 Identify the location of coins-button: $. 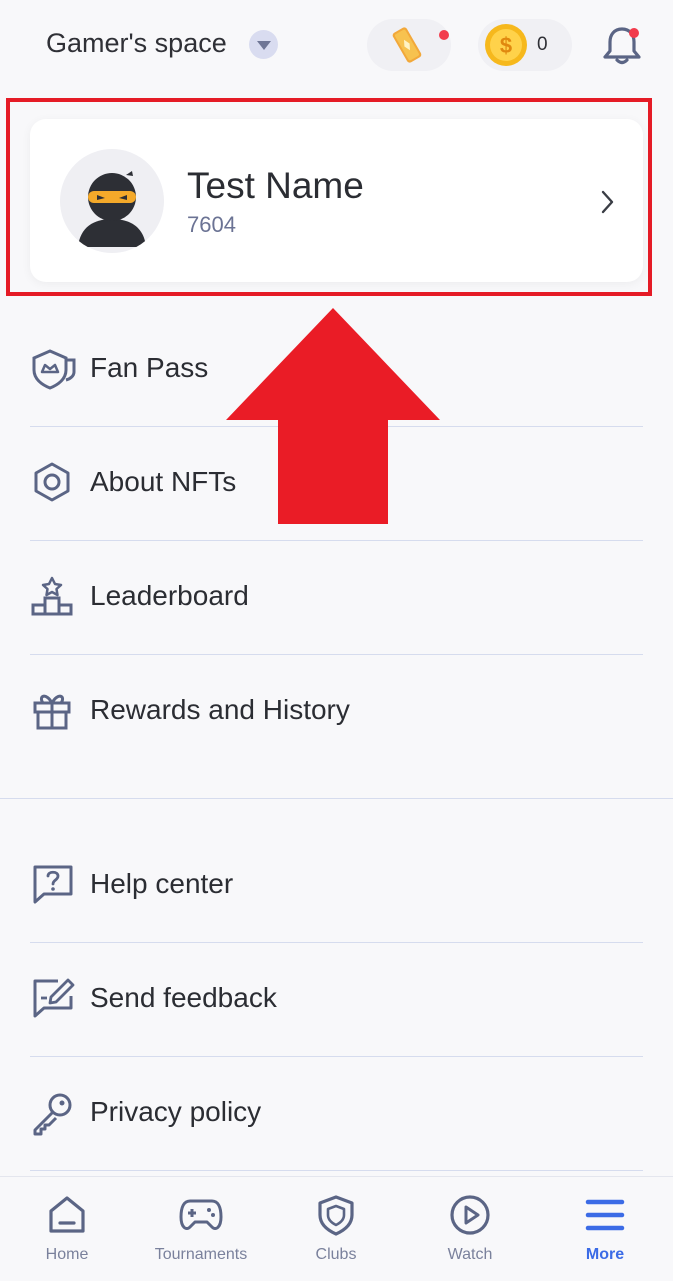
(525, 45).